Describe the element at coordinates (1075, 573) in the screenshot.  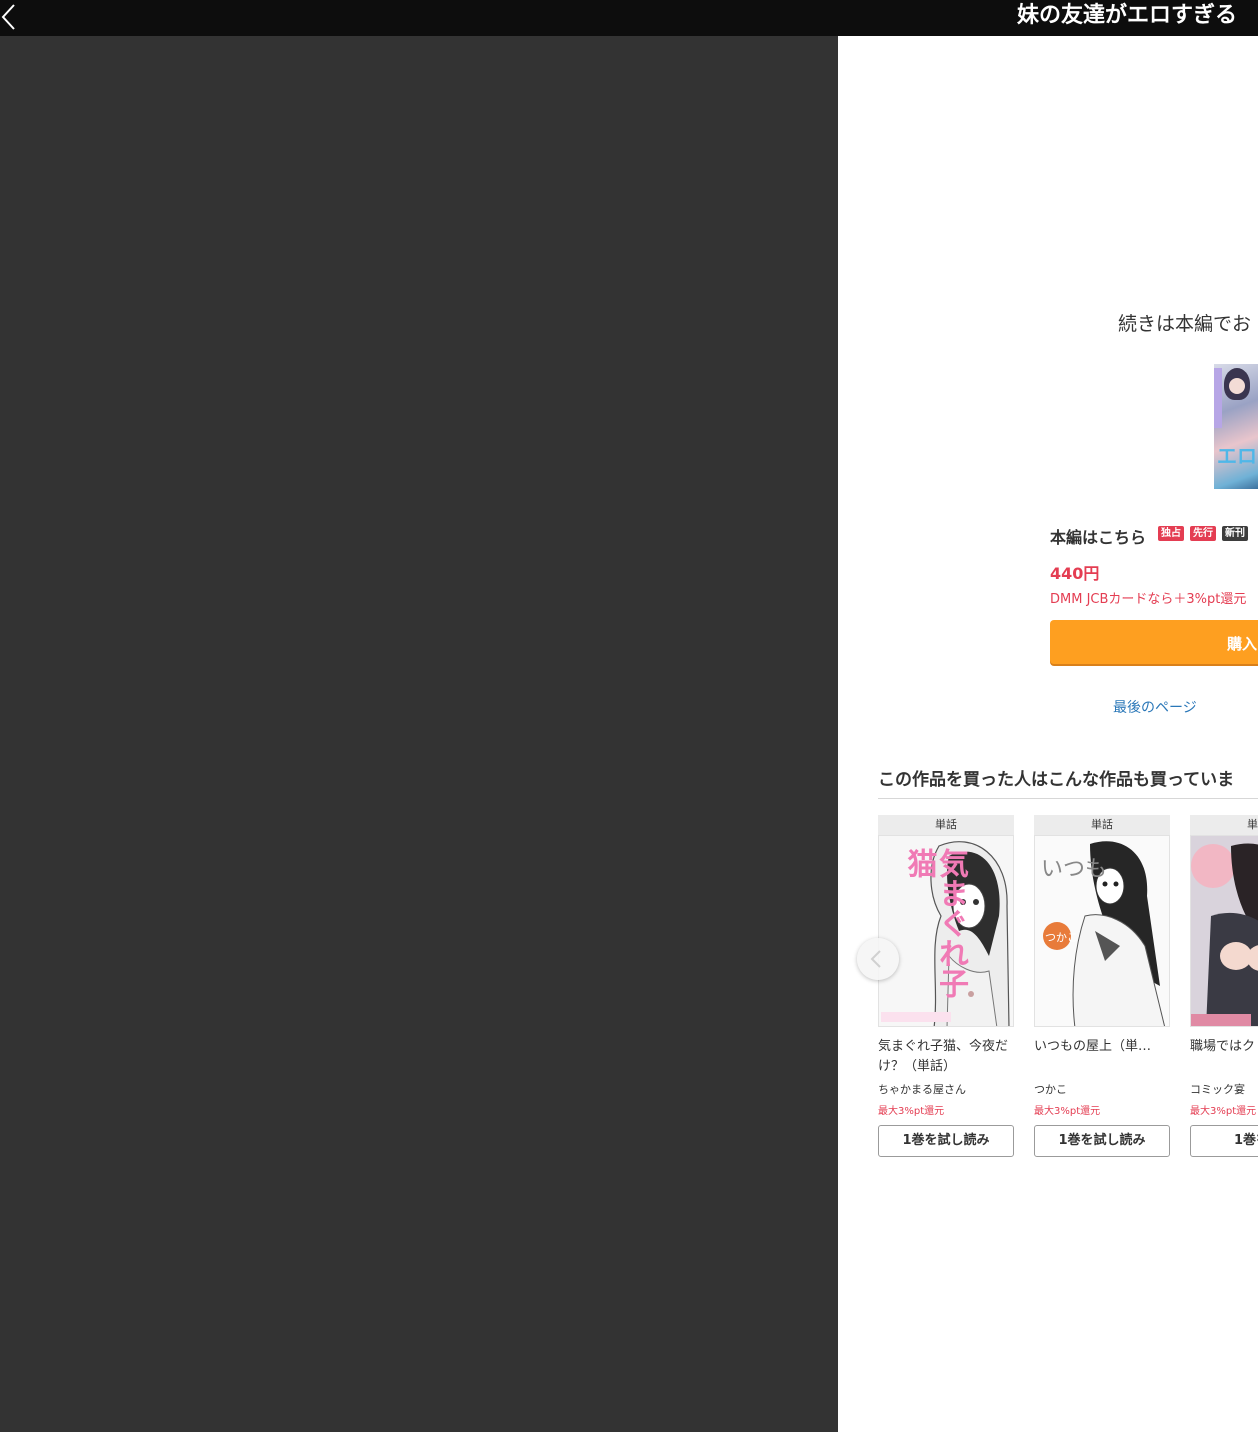
I see `price: 440円` at that location.